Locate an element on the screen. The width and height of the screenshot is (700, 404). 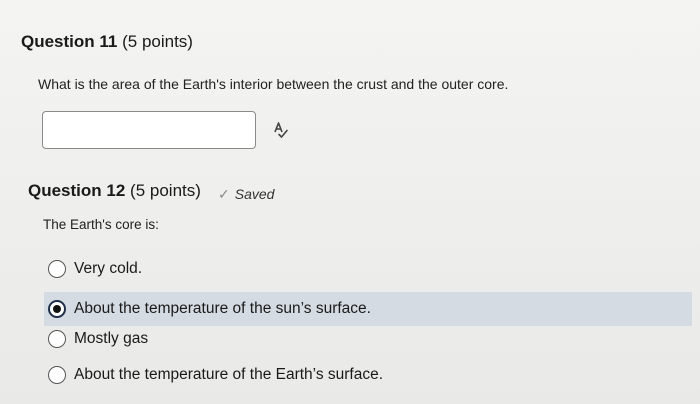
option-label: Mostly gas is located at coordinates (111, 338).